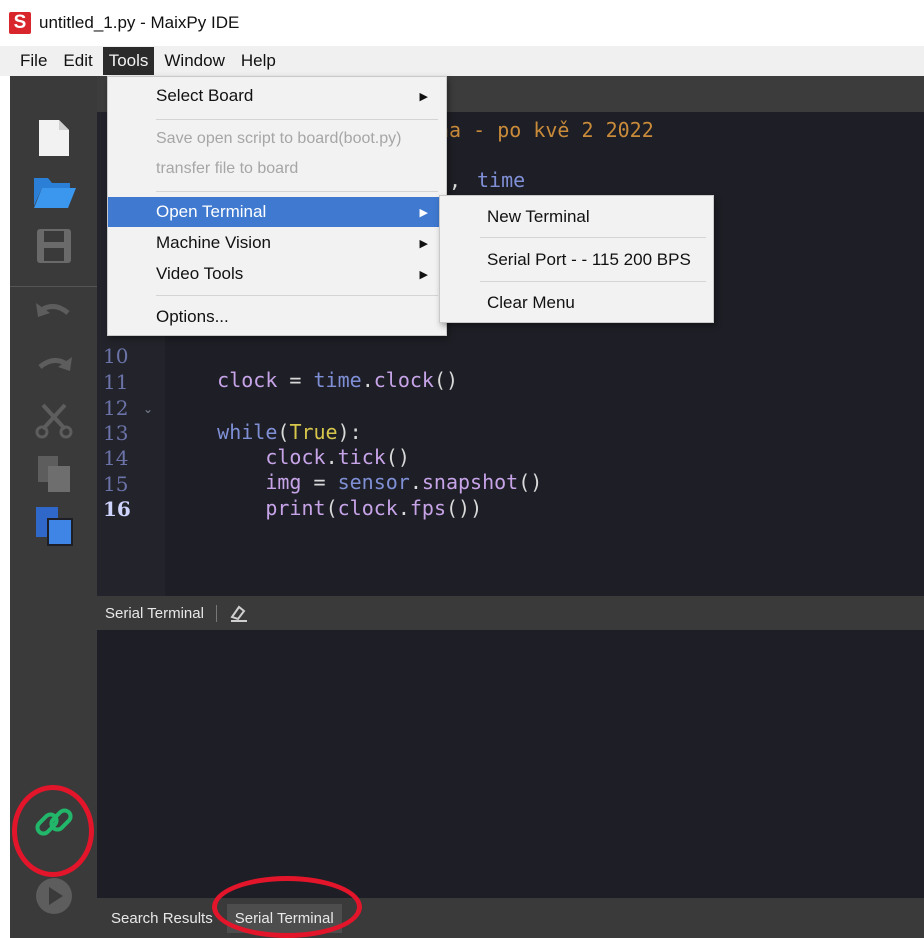 The height and width of the screenshot is (938, 924). I want to click on run-icon, so click(54, 896).